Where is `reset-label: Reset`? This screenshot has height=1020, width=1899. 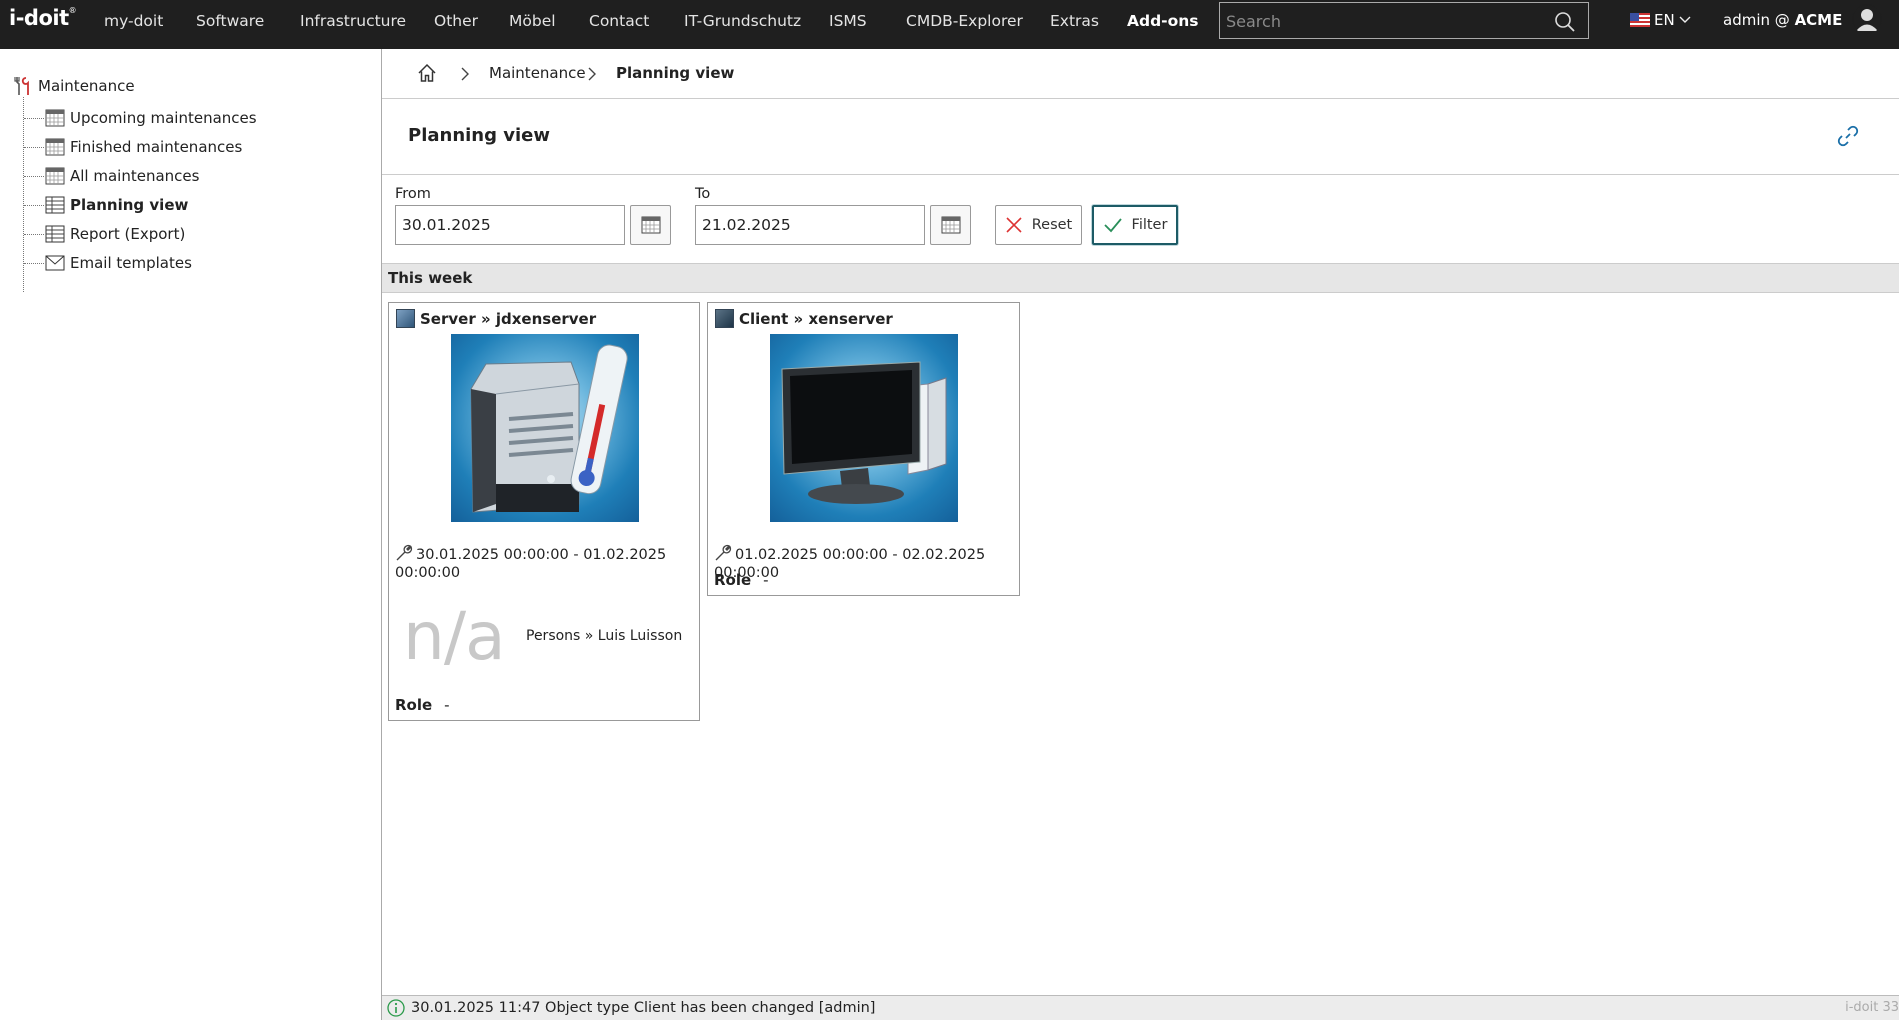 reset-label: Reset is located at coordinates (1052, 225).